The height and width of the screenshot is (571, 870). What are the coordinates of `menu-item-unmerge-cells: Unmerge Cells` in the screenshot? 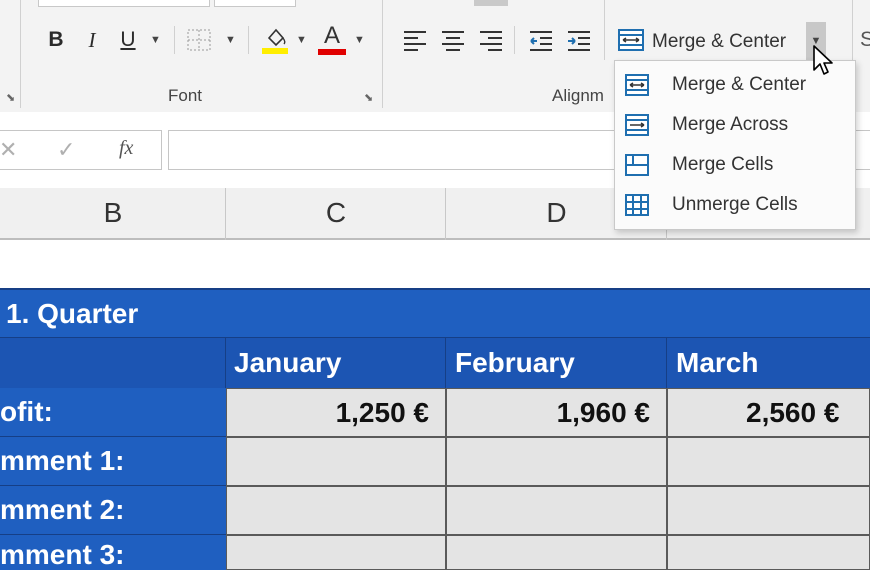 It's located at (735, 205).